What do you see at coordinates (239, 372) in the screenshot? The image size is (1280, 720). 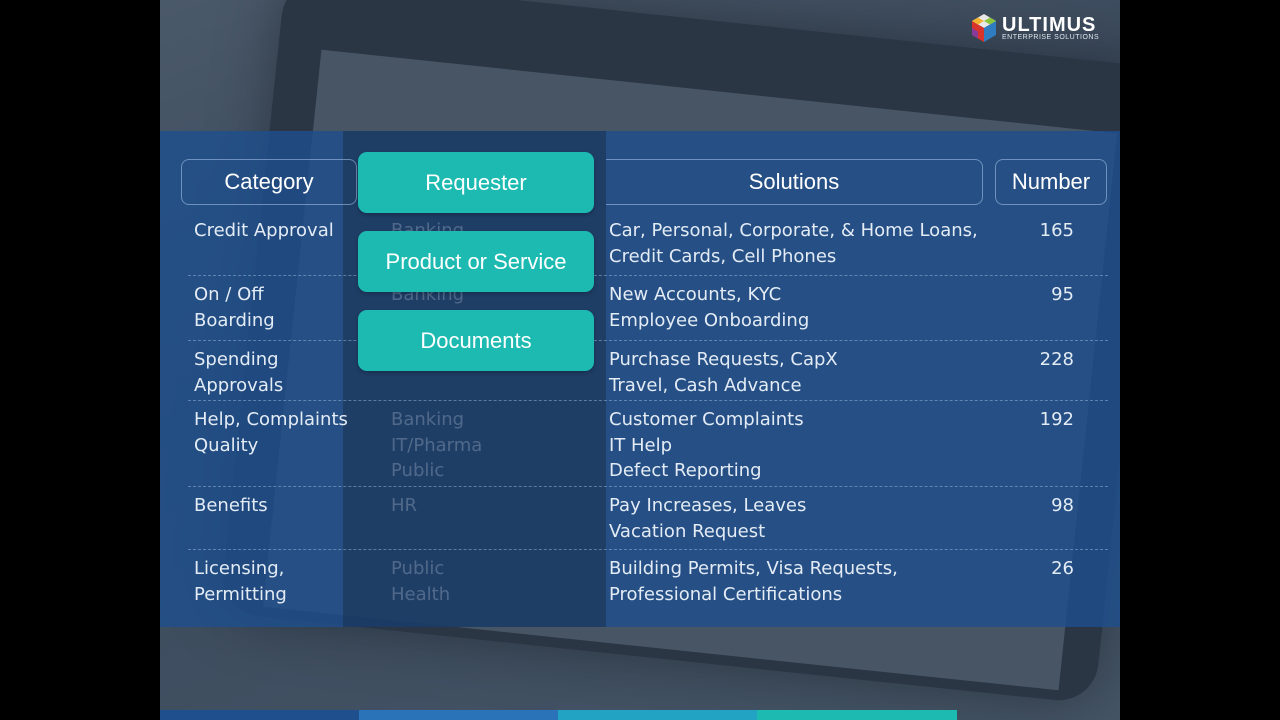 I see `row3-category: Spending Approvals` at bounding box center [239, 372].